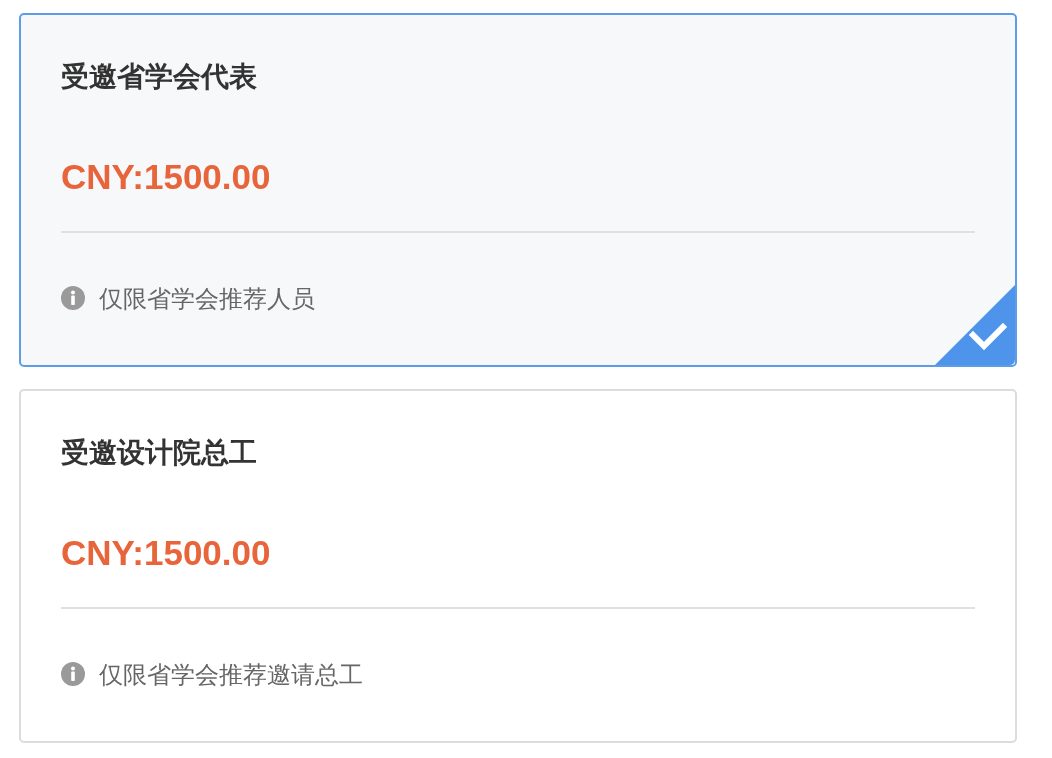 This screenshot has height=758, width=1052. What do you see at coordinates (159, 453) in the screenshot?
I see `option-title: 受邀设计院总工` at bounding box center [159, 453].